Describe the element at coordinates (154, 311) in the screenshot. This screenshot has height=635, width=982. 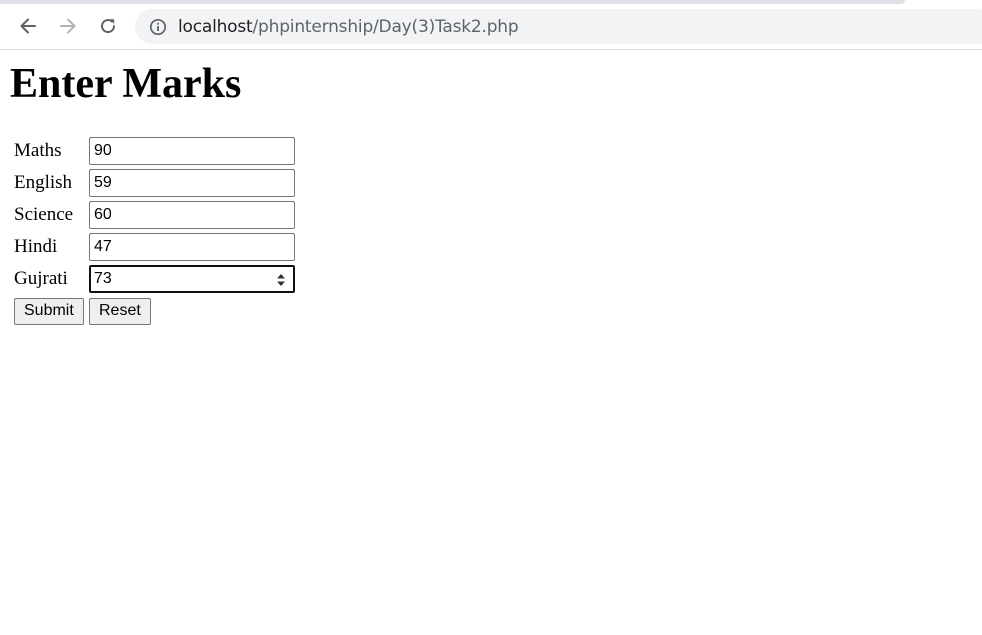
I see `button-row: Submit Reset` at that location.